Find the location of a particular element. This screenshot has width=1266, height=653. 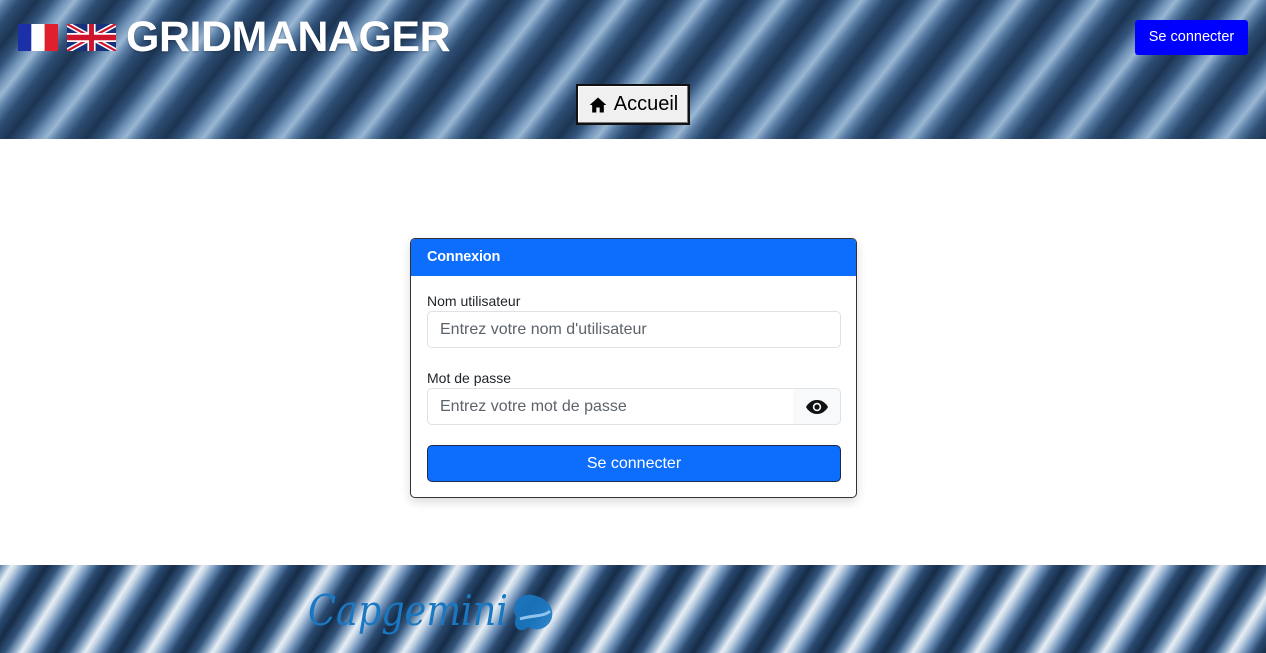

username-input is located at coordinates (634, 329).